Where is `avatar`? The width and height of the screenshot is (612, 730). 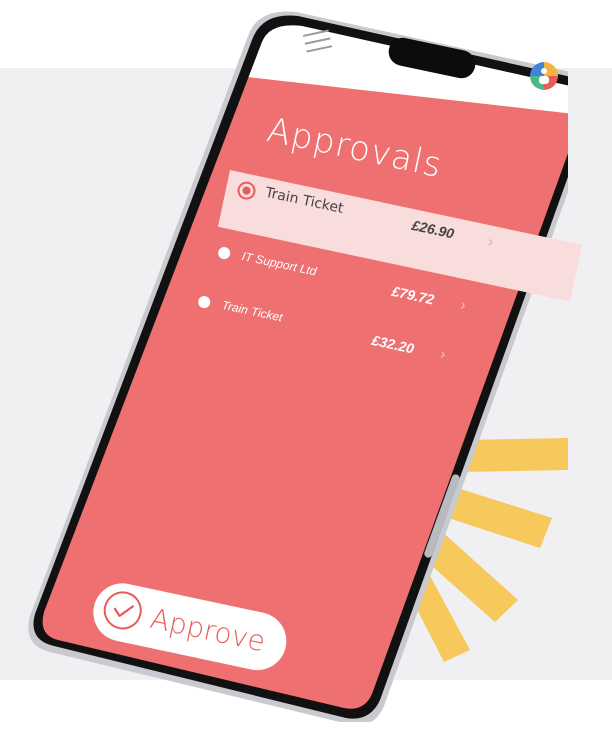 avatar is located at coordinates (544, 76).